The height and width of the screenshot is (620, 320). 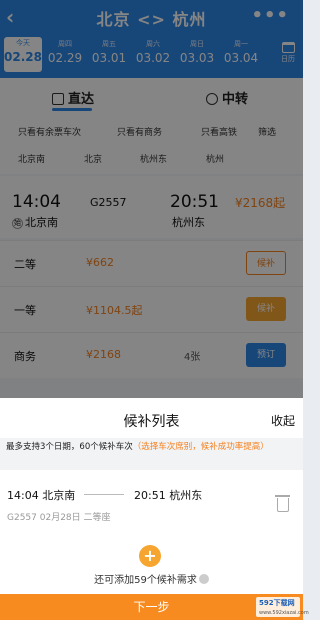 I want to click on add-candidate-button: +, so click(x=150, y=556).